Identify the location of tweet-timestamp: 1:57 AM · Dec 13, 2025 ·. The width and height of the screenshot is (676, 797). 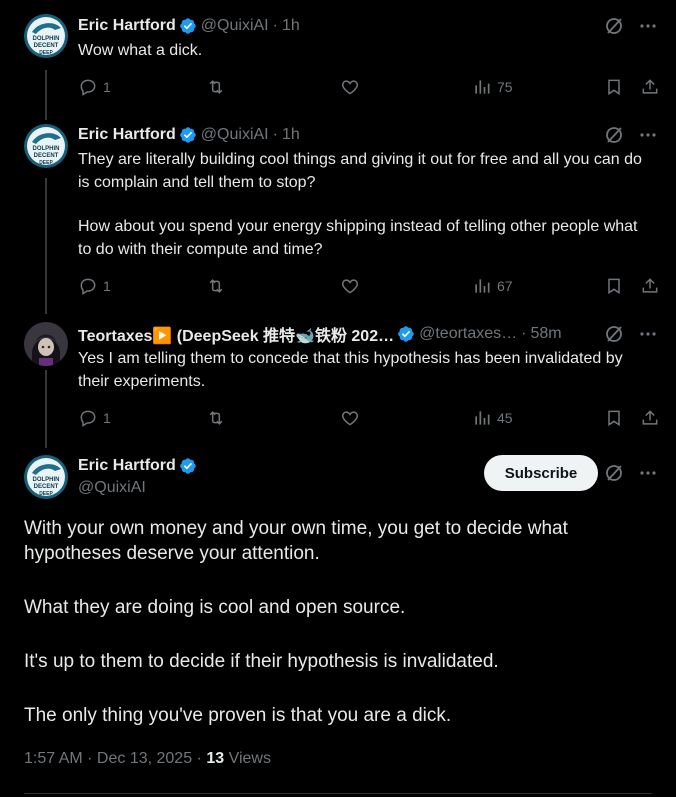
(115, 758).